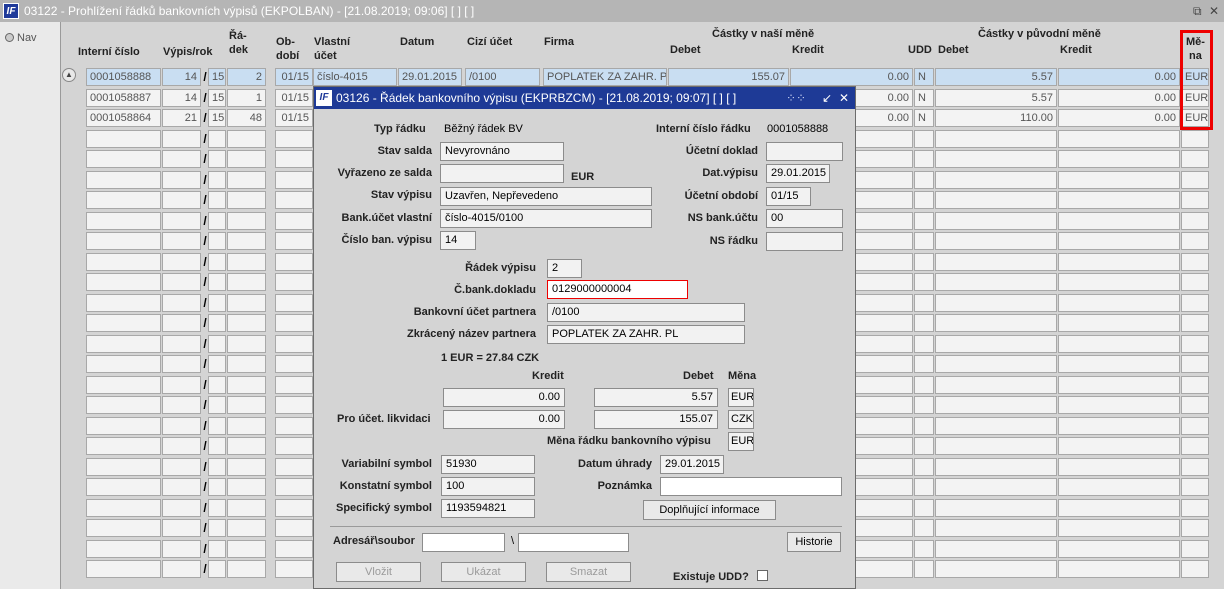  Describe the element at coordinates (804, 151) in the screenshot. I see `ucetni-doklad-field` at that location.